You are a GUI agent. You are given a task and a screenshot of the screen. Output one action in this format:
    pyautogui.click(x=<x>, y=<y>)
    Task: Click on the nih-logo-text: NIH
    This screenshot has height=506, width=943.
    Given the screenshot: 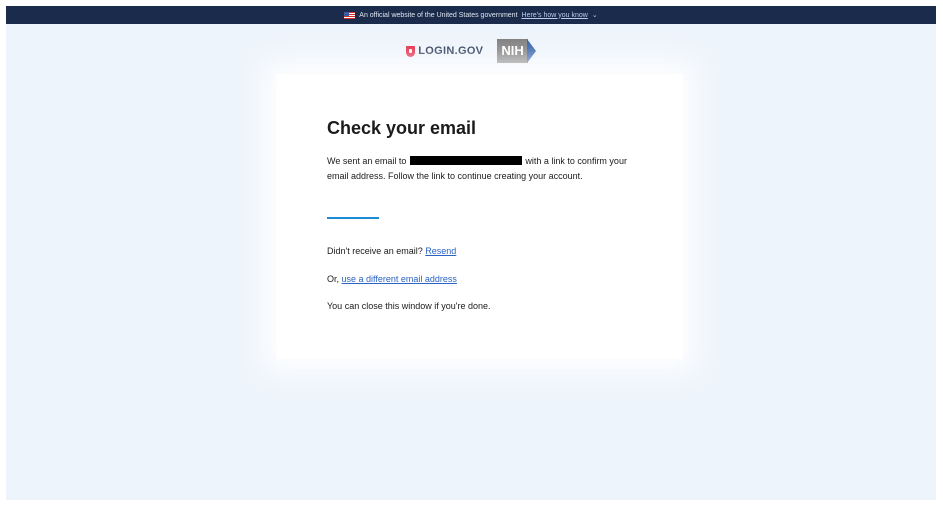 What is the action you would take?
    pyautogui.click(x=512, y=51)
    